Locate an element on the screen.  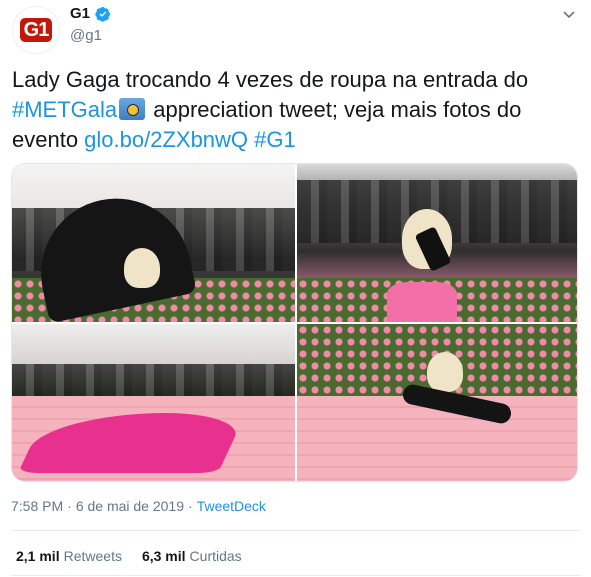
hashtag-g1: #G1 is located at coordinates (275, 139).